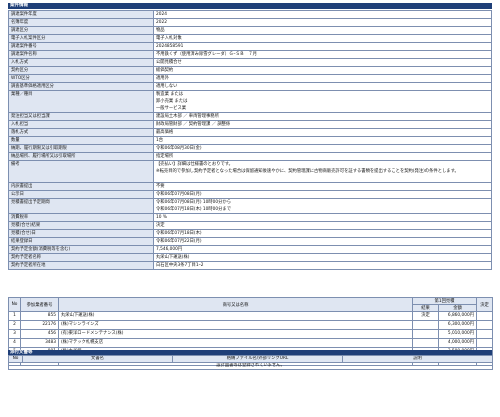  Describe the element at coordinates (81, 62) in the screenshot. I see `info-label: 入札方式` at that location.